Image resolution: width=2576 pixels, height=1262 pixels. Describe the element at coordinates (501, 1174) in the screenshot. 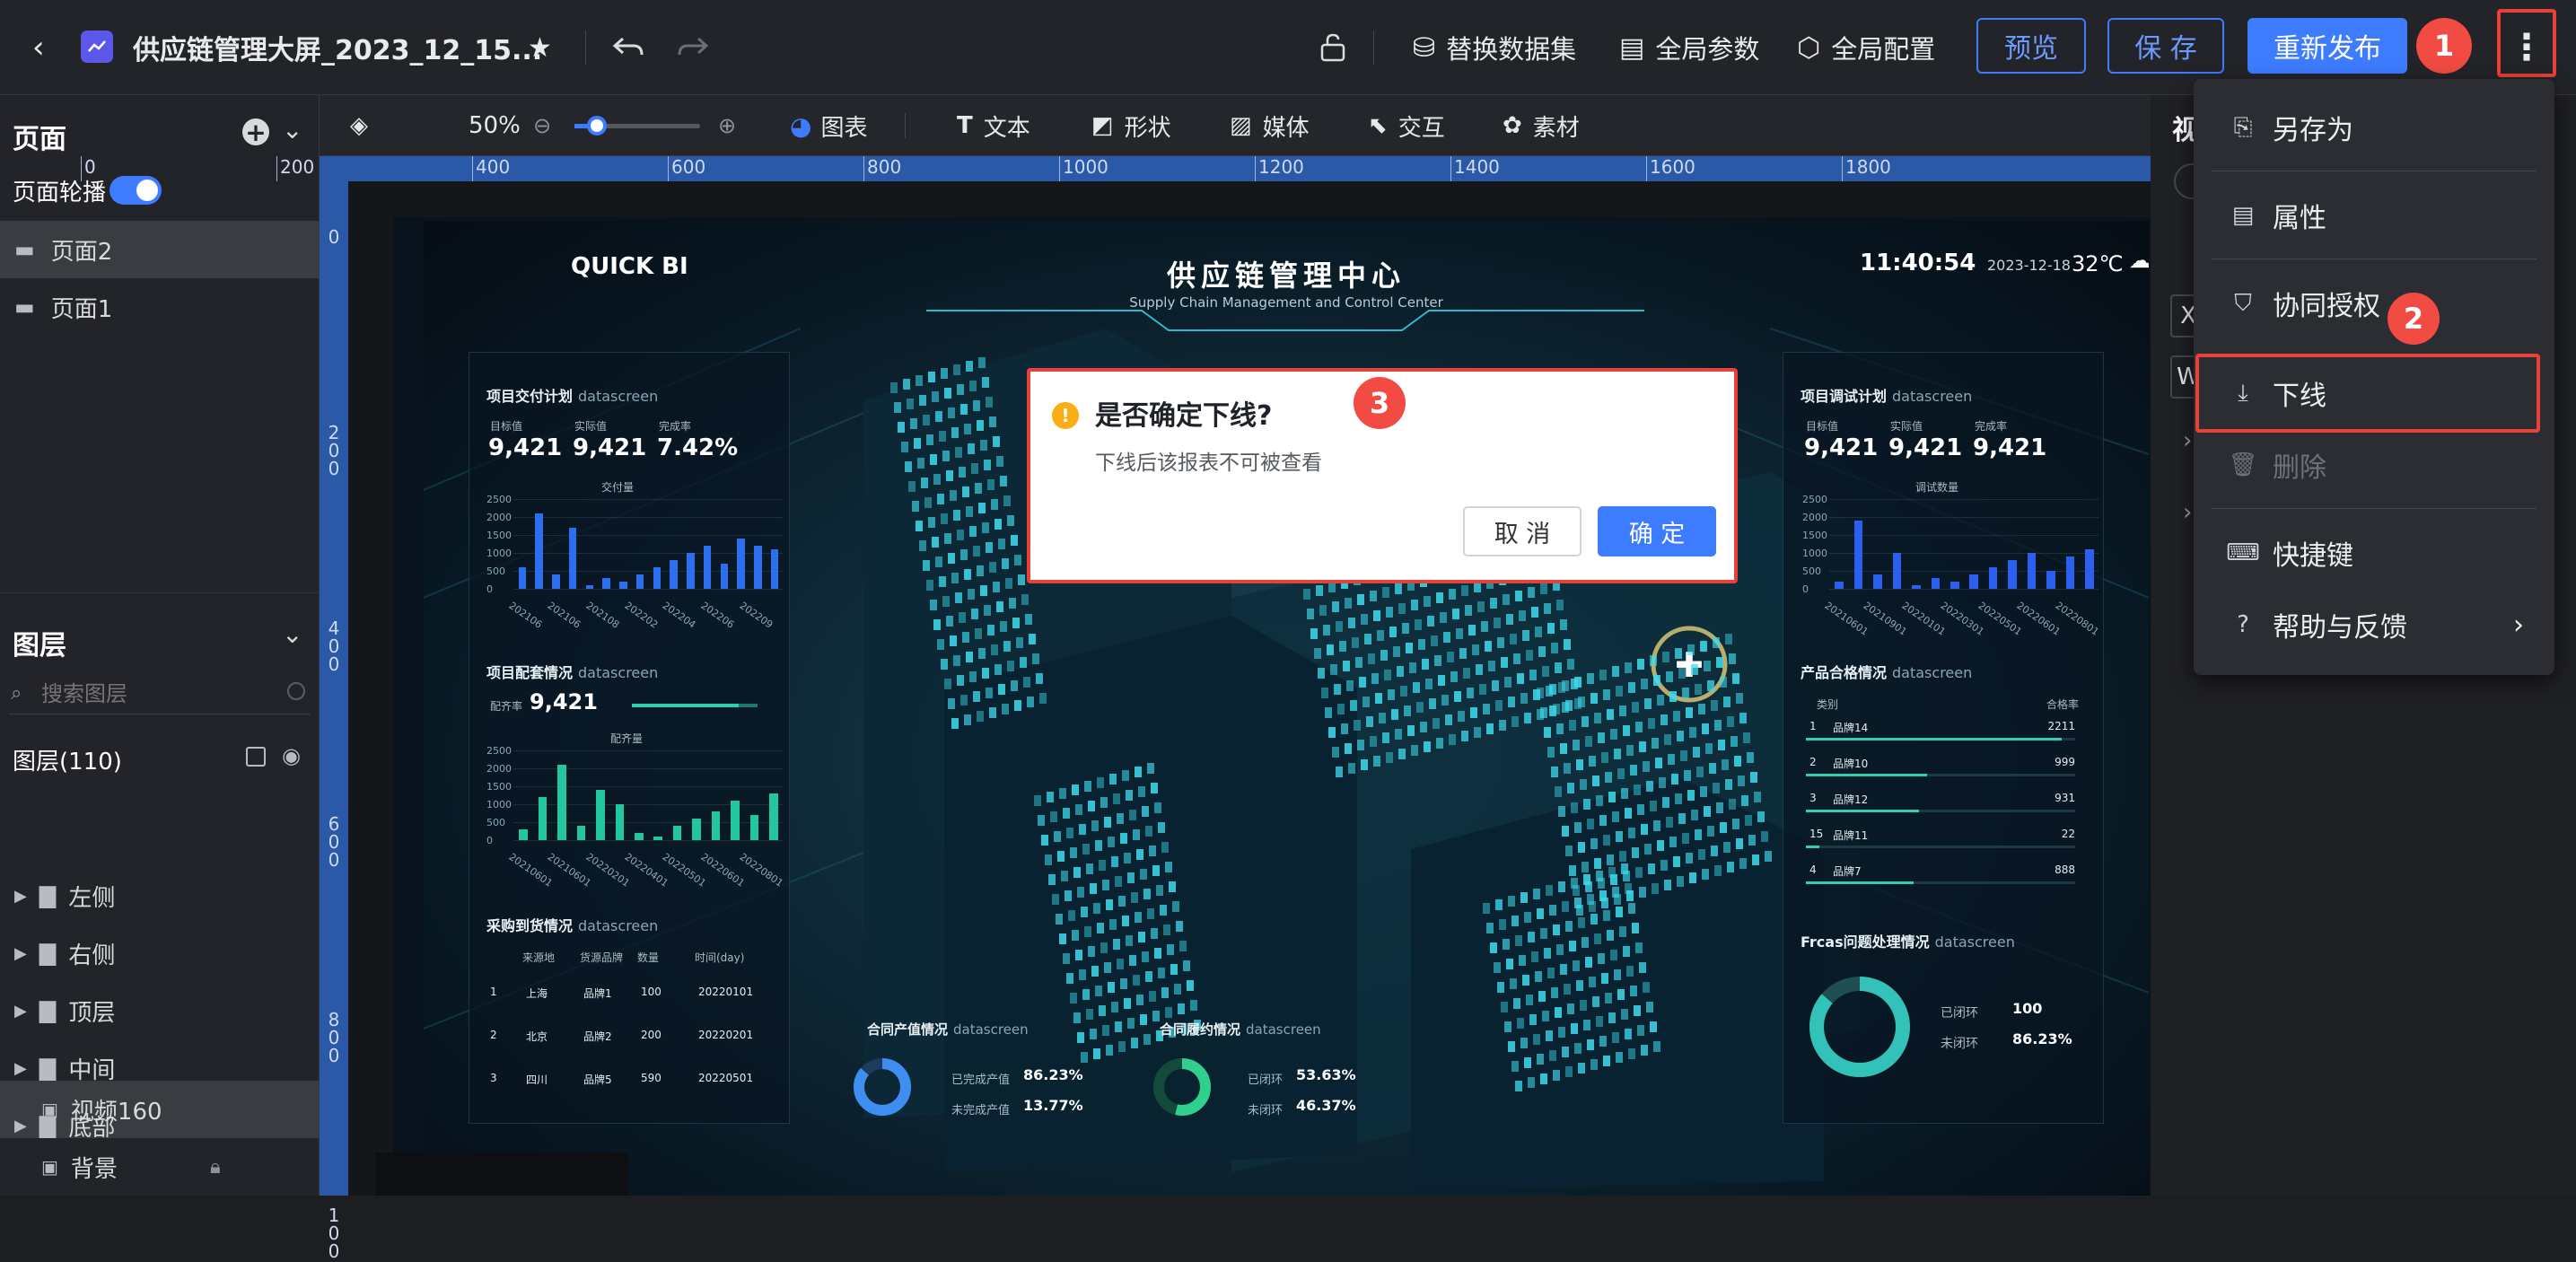

I see `canvas-minimap` at that location.